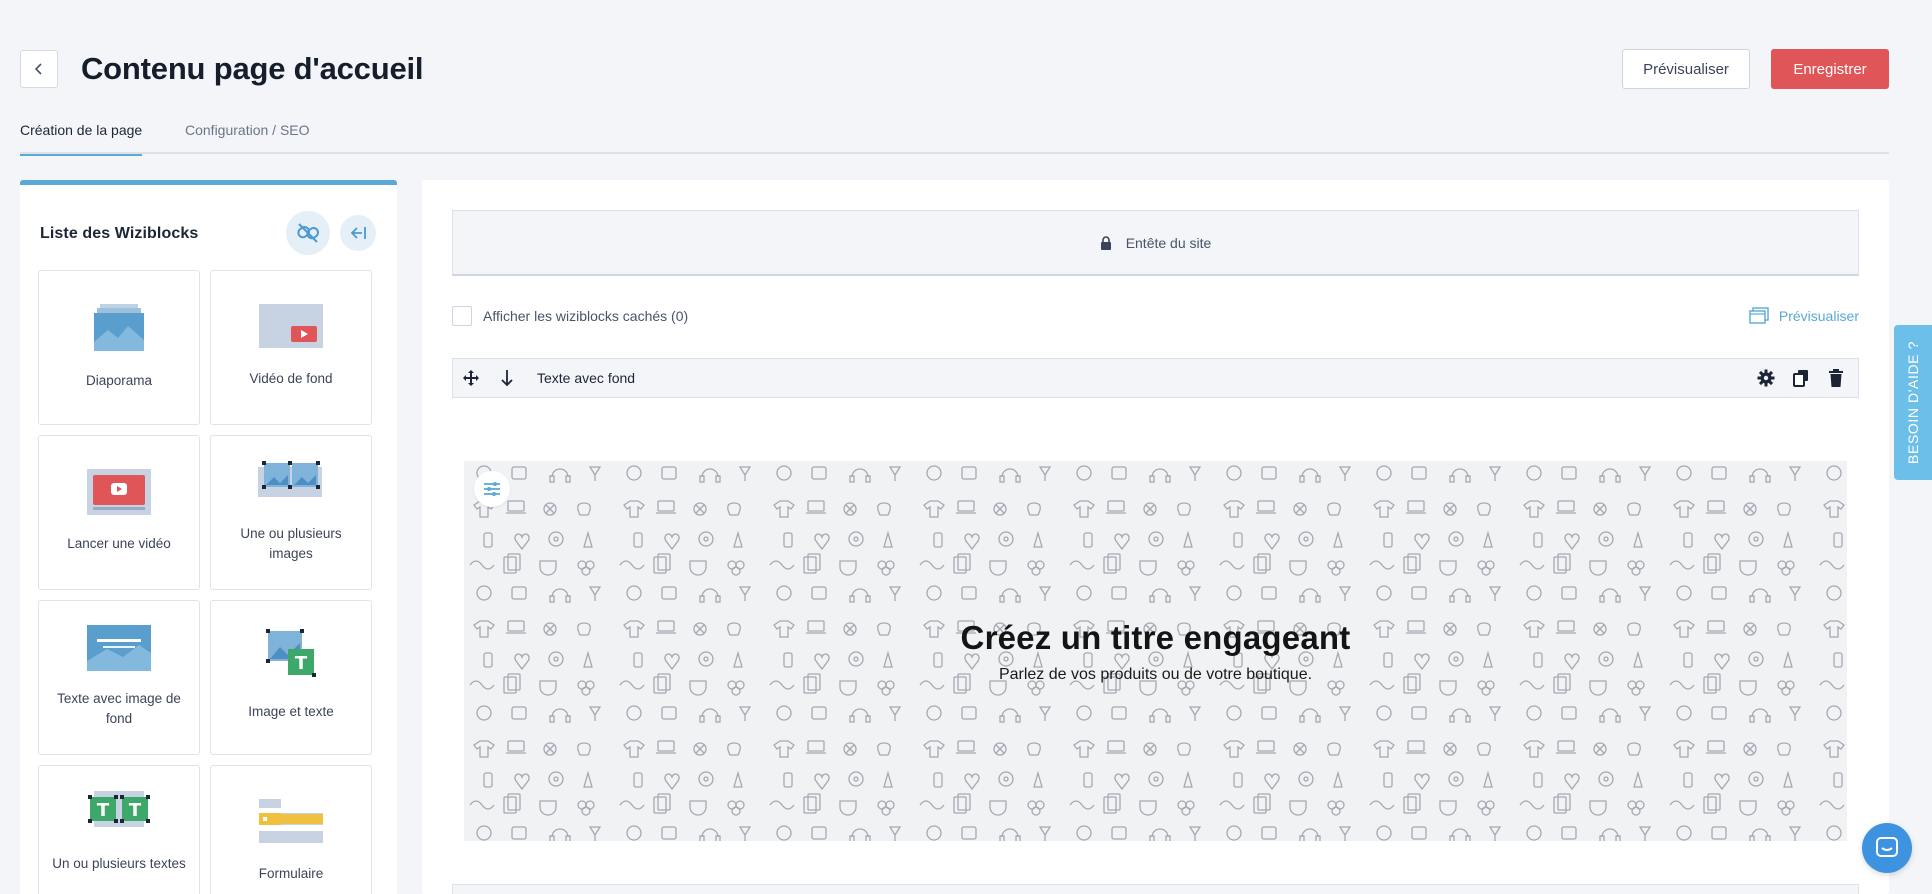  I want to click on preview-button: Prévisualiser, so click(1686, 69).